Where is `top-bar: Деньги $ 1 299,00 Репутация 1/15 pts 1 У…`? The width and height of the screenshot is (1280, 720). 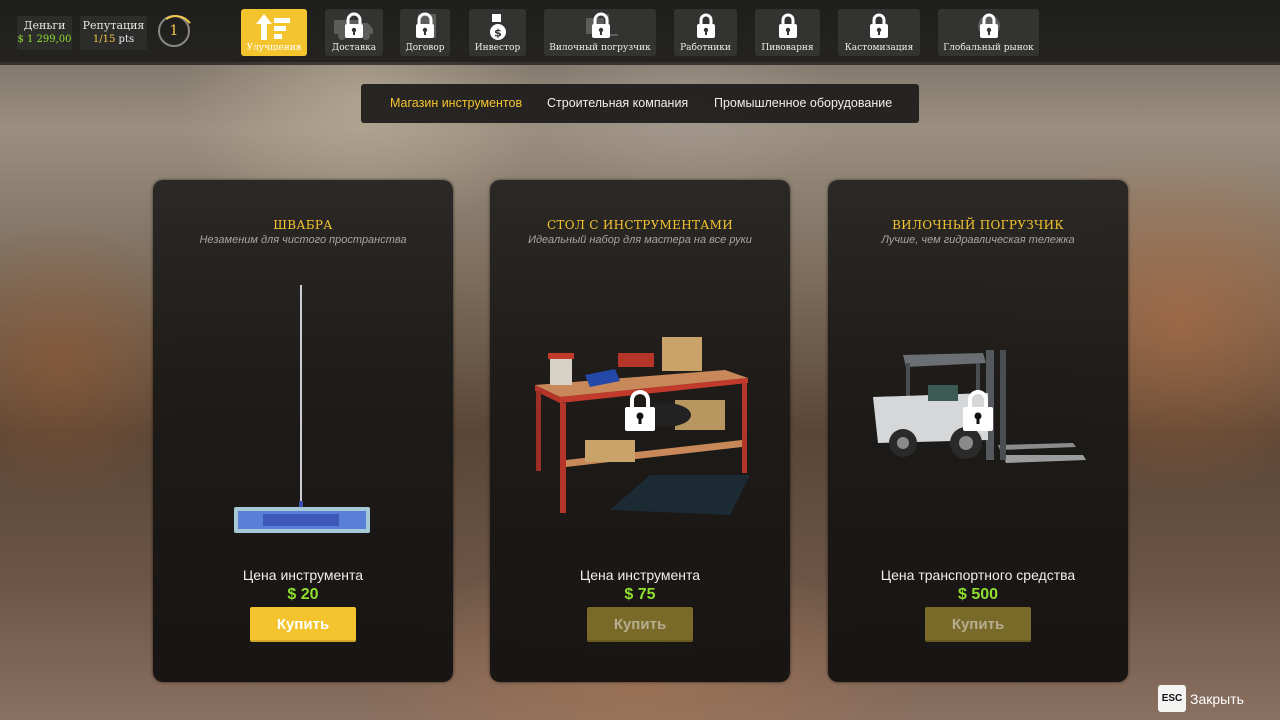 top-bar: Деньги $ 1 299,00 Репутация 1/15 pts 1 У… is located at coordinates (640, 31).